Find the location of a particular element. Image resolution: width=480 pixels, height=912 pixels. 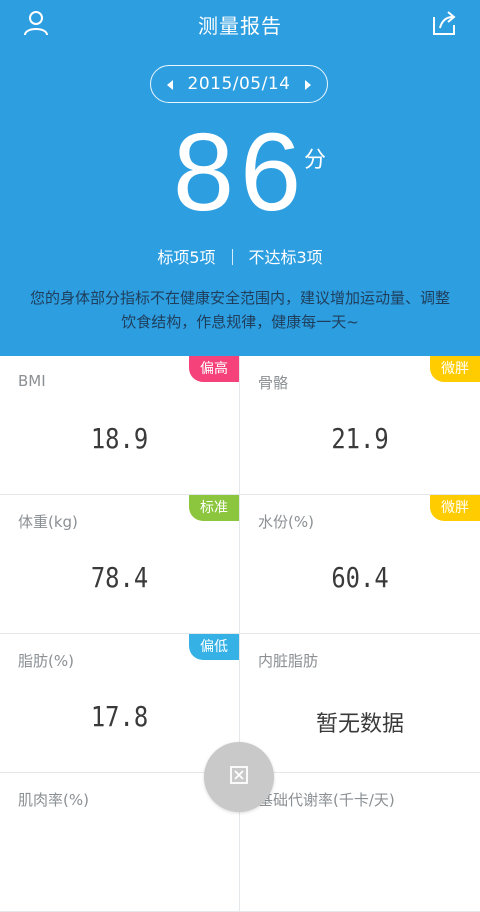

metric-label: BMI is located at coordinates (32, 381).